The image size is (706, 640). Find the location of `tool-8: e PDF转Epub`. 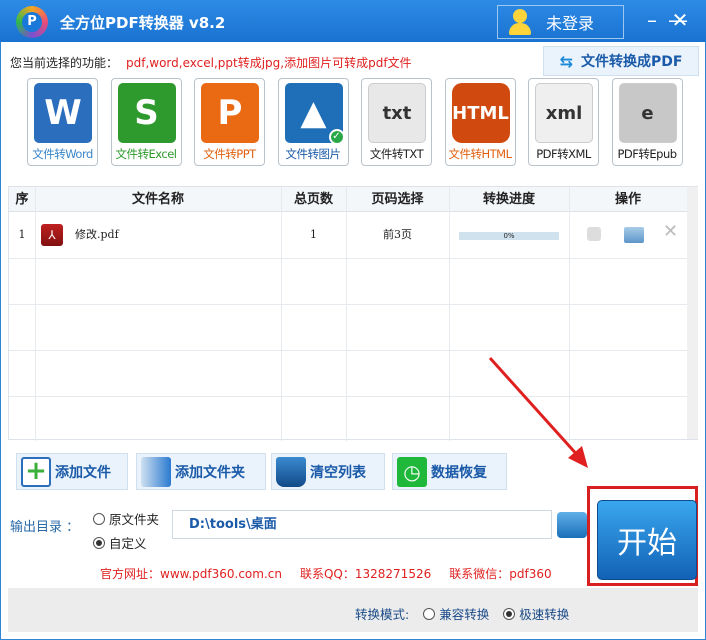

tool-8: e PDF转Epub is located at coordinates (647, 122).